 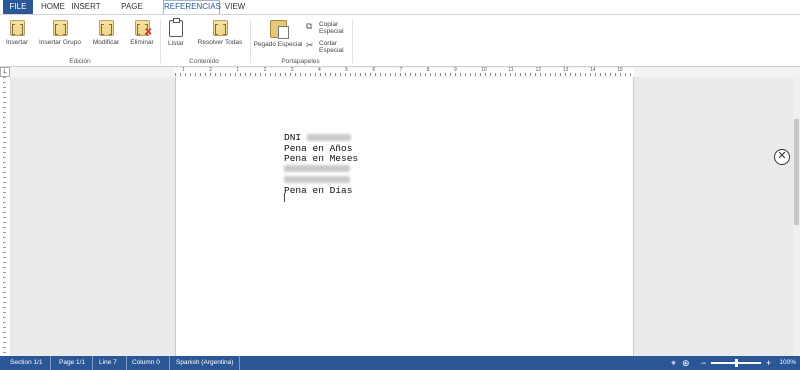 I want to click on tab-stop-selector: L, so click(x=5, y=72).